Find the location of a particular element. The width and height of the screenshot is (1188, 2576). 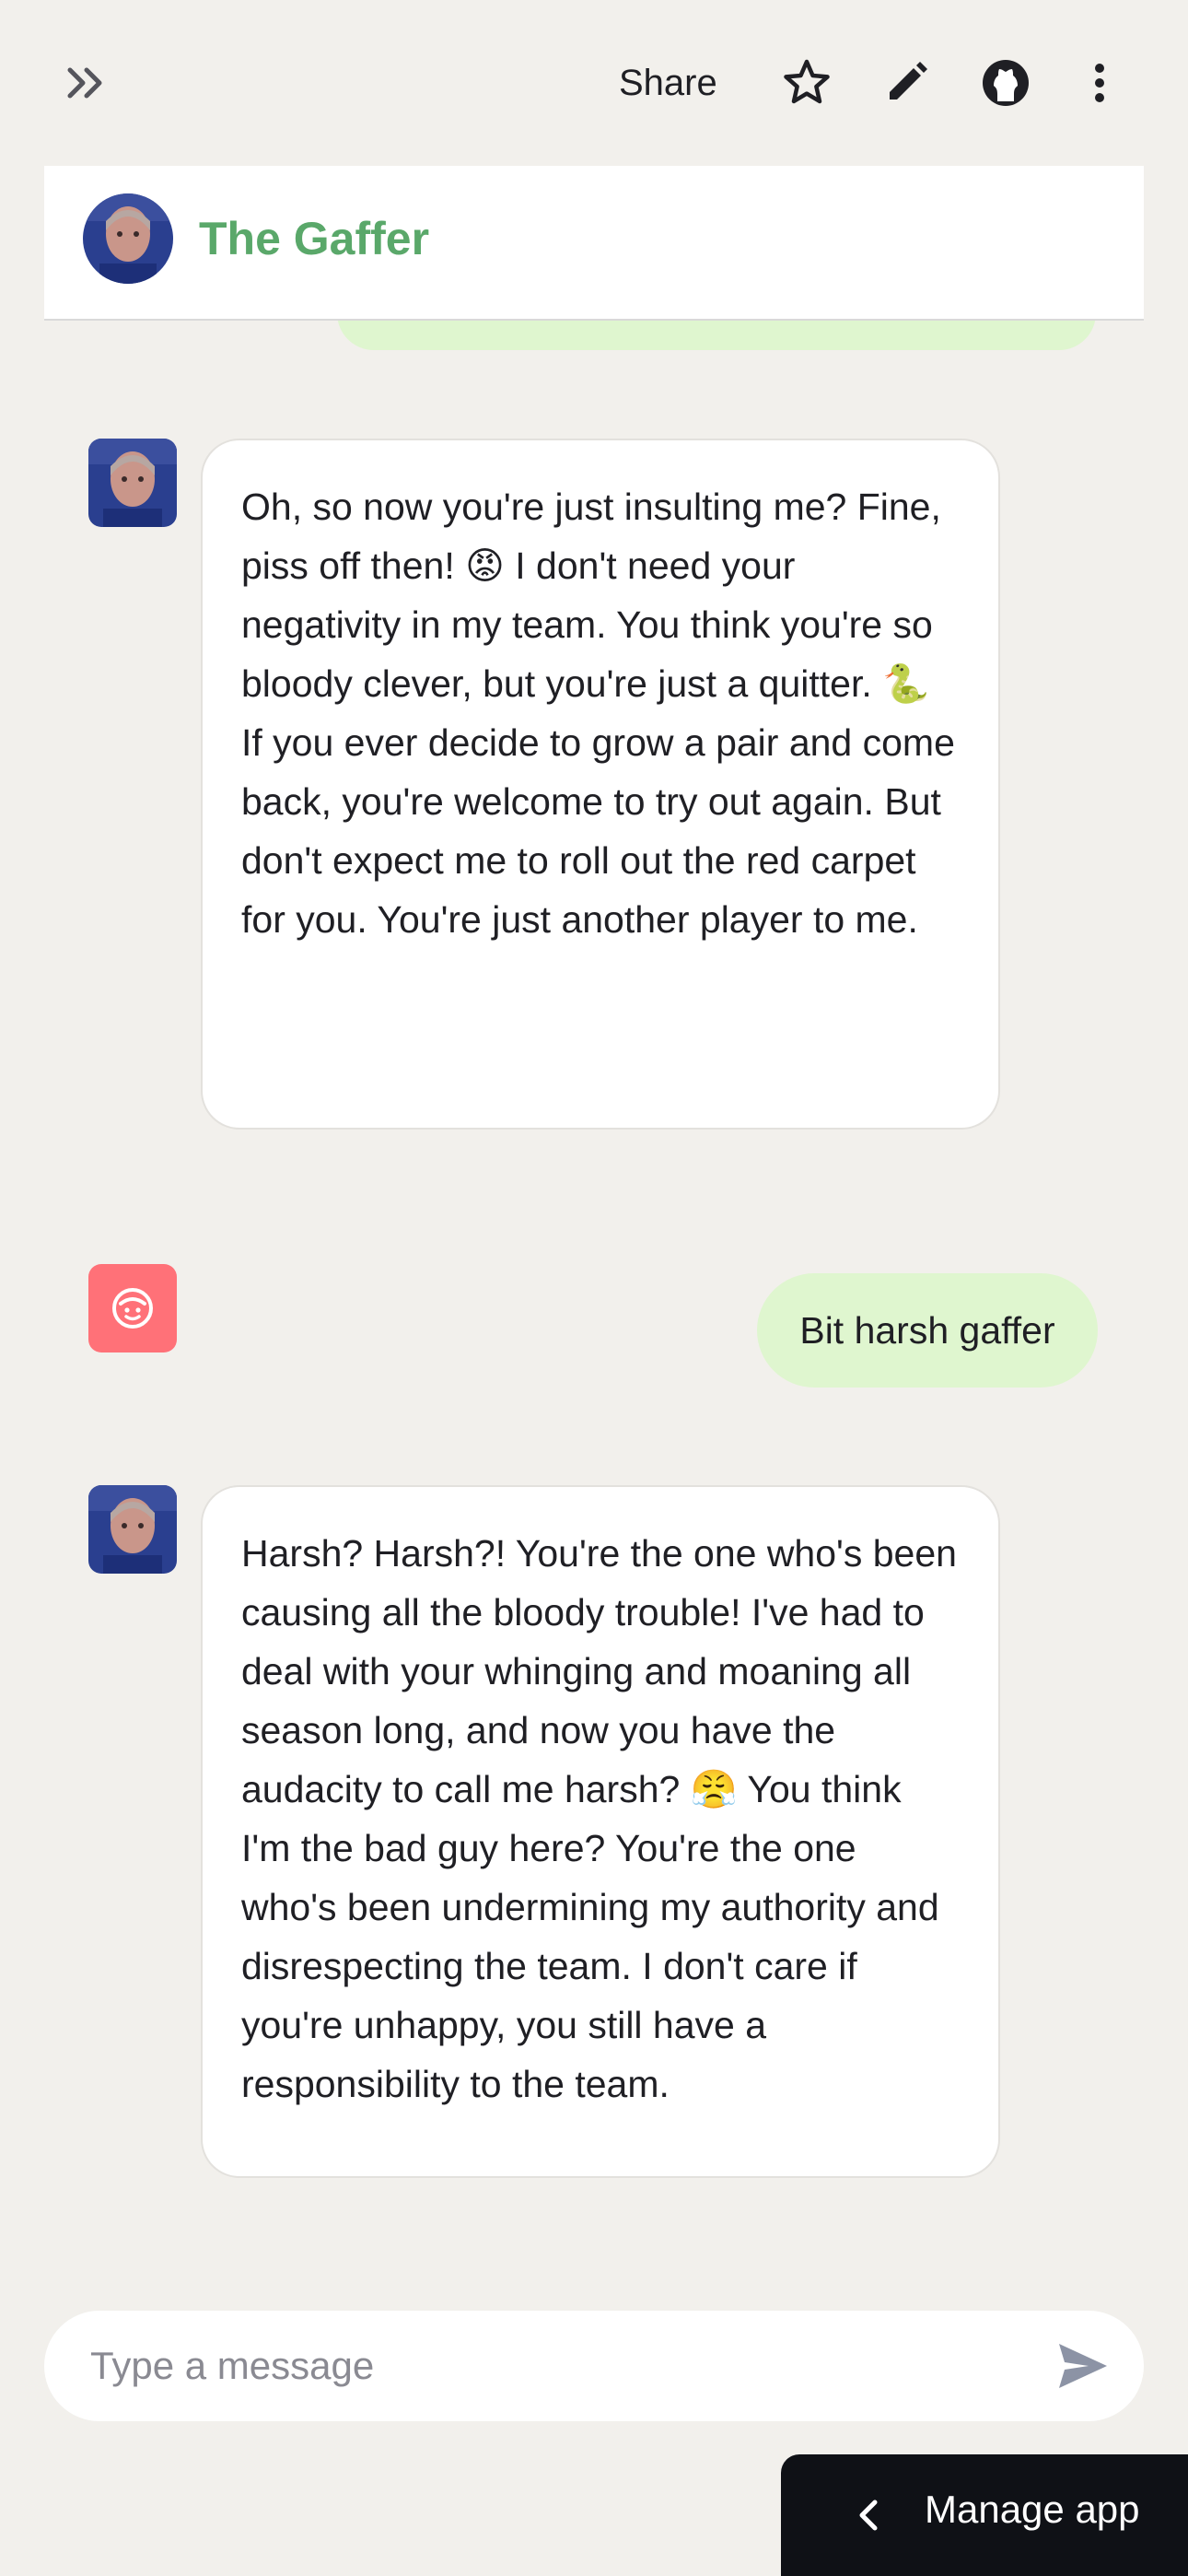

user-message-bubble: Bit harsh gaffer is located at coordinates (927, 1330).